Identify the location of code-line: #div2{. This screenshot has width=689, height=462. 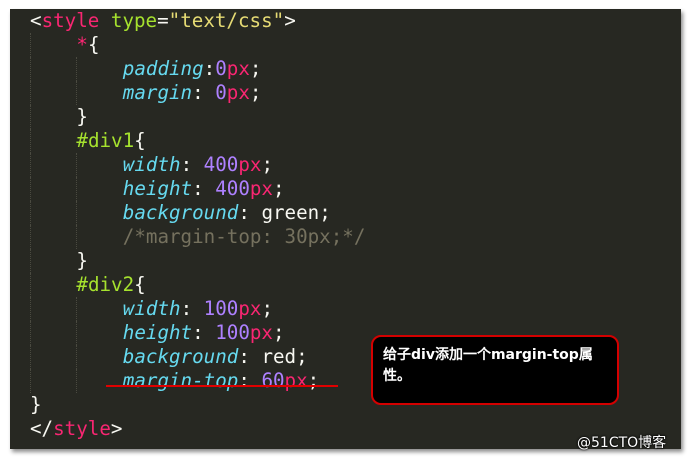
(345, 285).